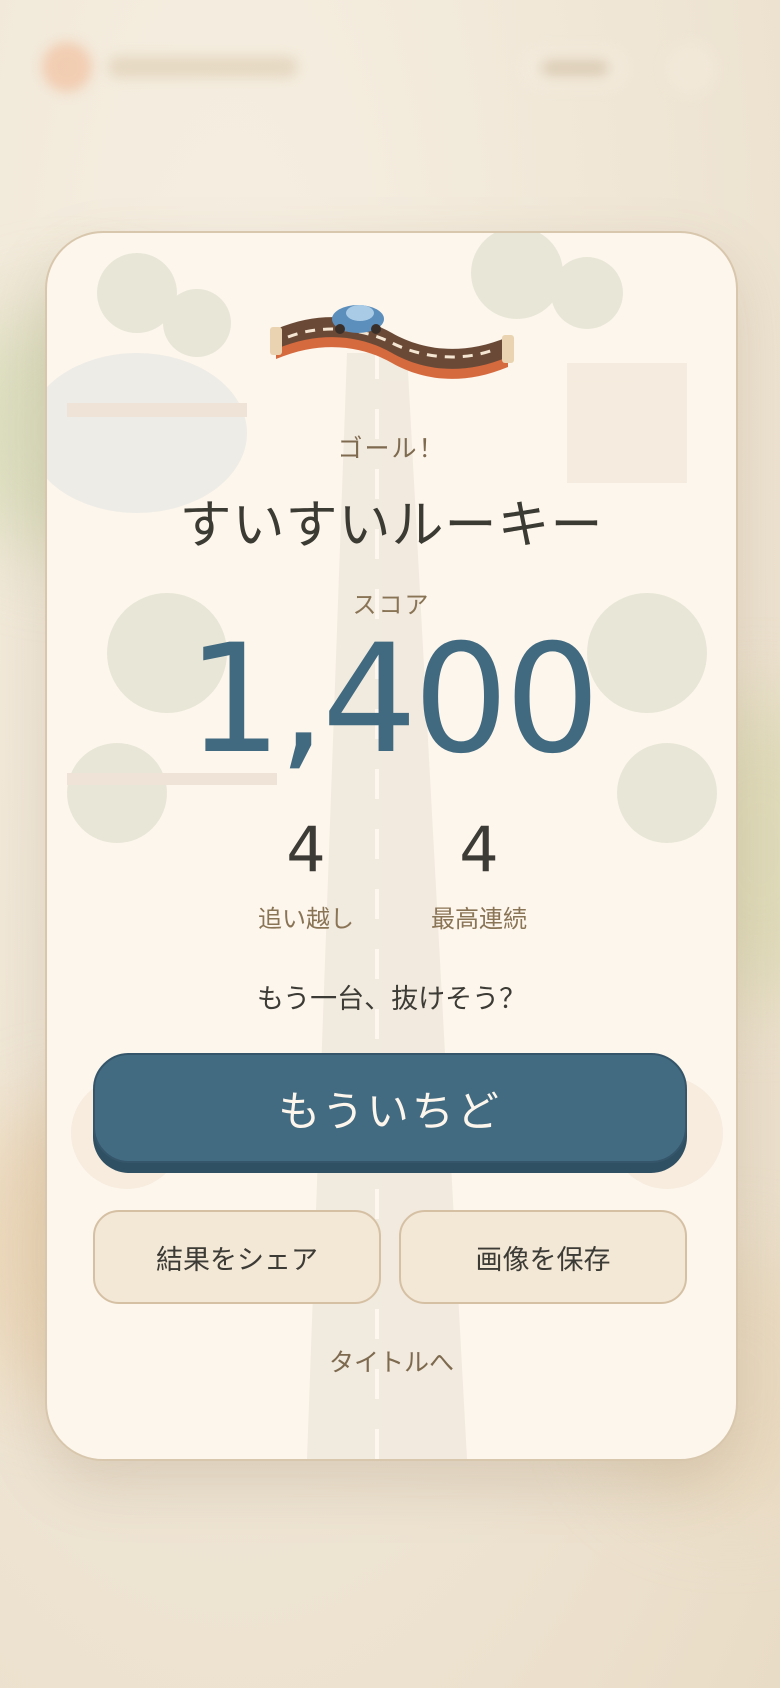 The width and height of the screenshot is (780, 1688). Describe the element at coordinates (575, 68) in the screenshot. I see `menu-pill-button` at that location.